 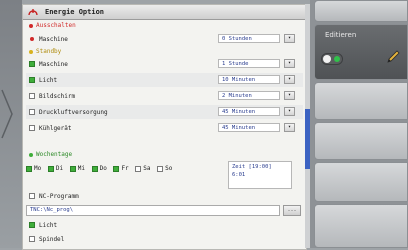 What do you see at coordinates (393, 56) in the screenshot?
I see `pencil-icon` at bounding box center [393, 56].